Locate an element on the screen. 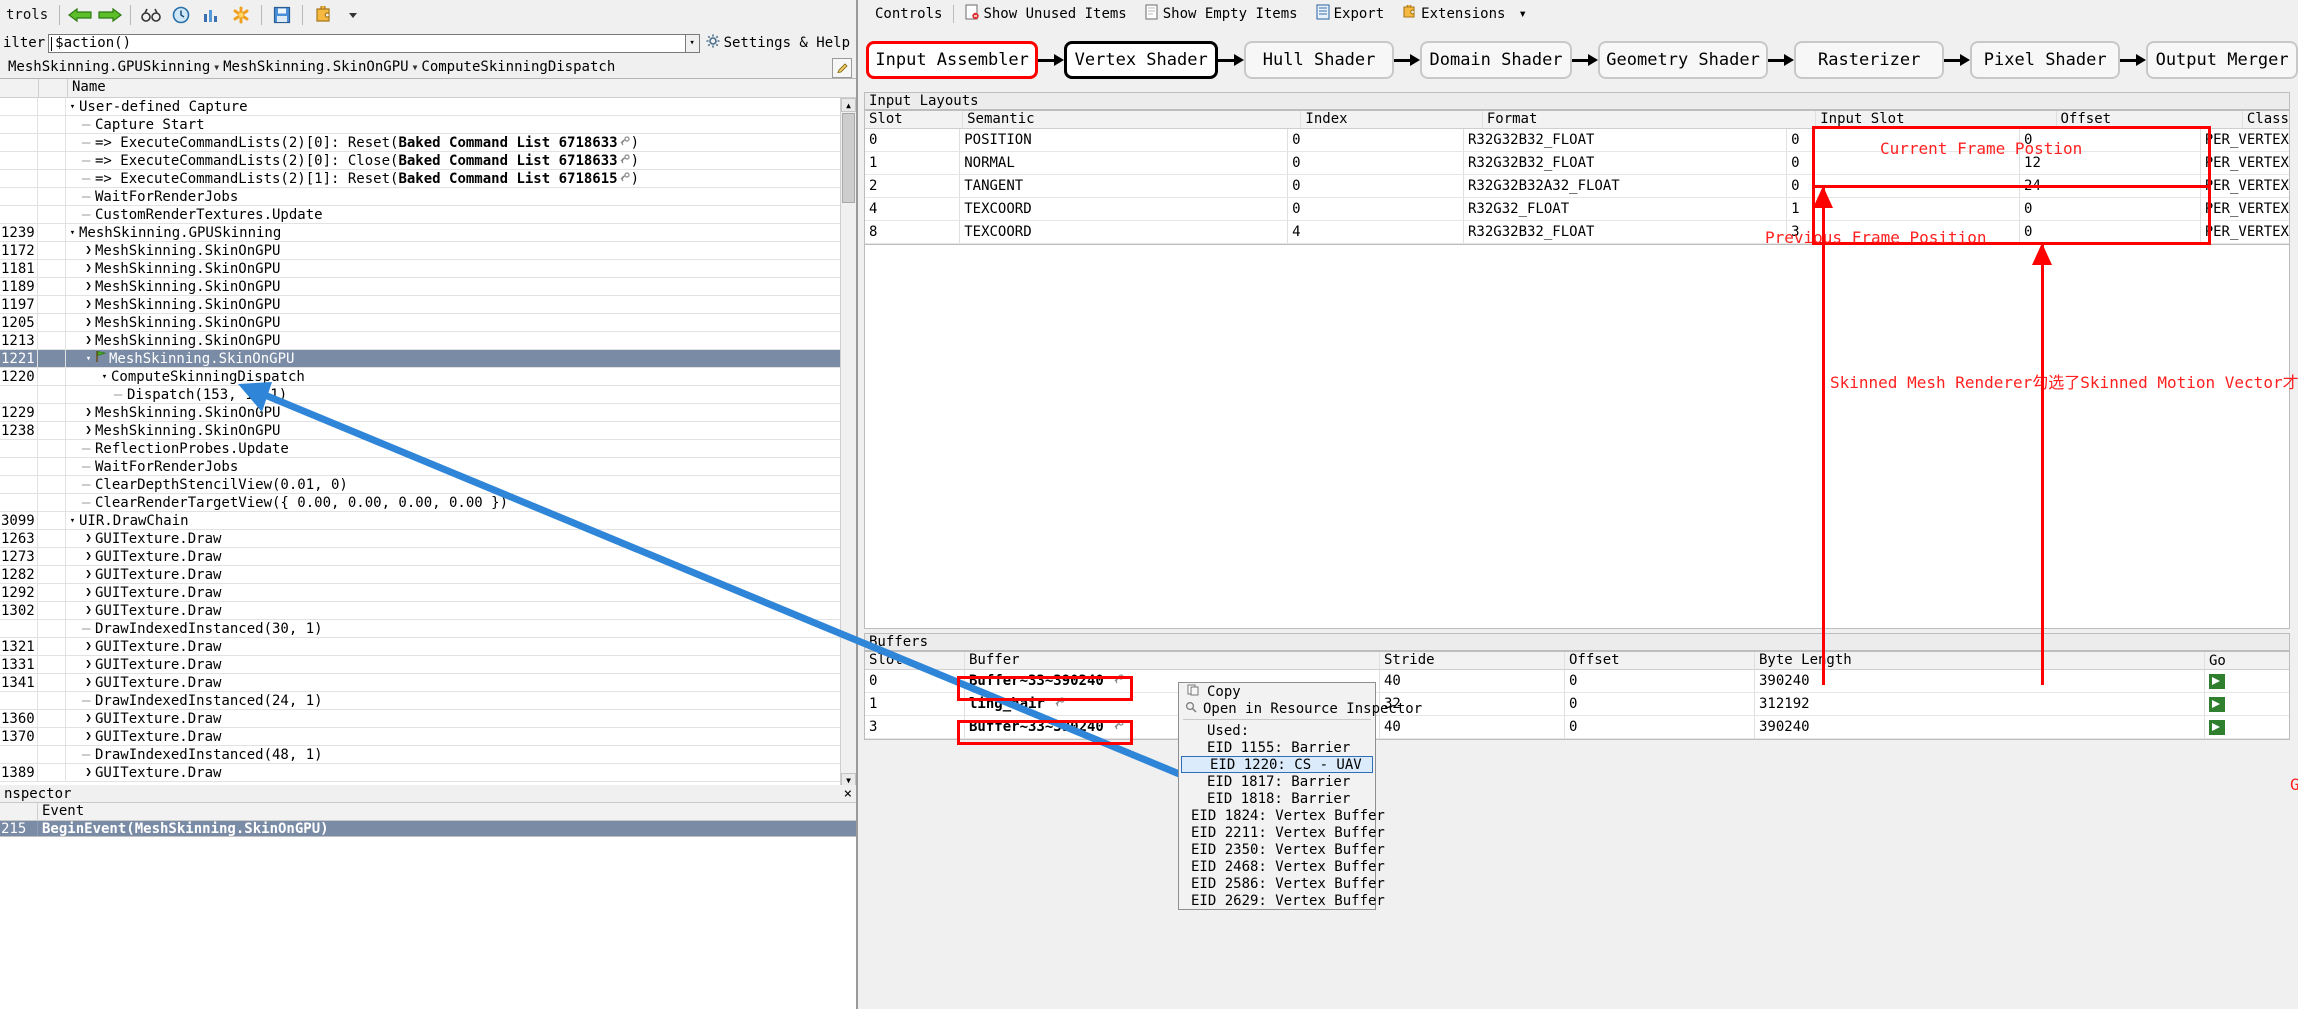 The image size is (2298, 1010). toolbar-dropdown-caret-icon is located at coordinates (353, 15).